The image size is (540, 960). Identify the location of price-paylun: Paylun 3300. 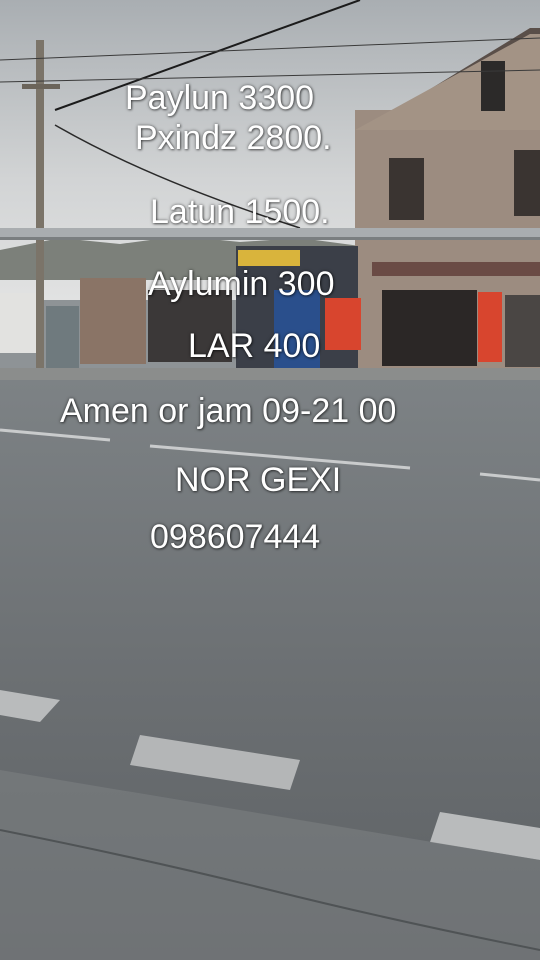
(220, 98).